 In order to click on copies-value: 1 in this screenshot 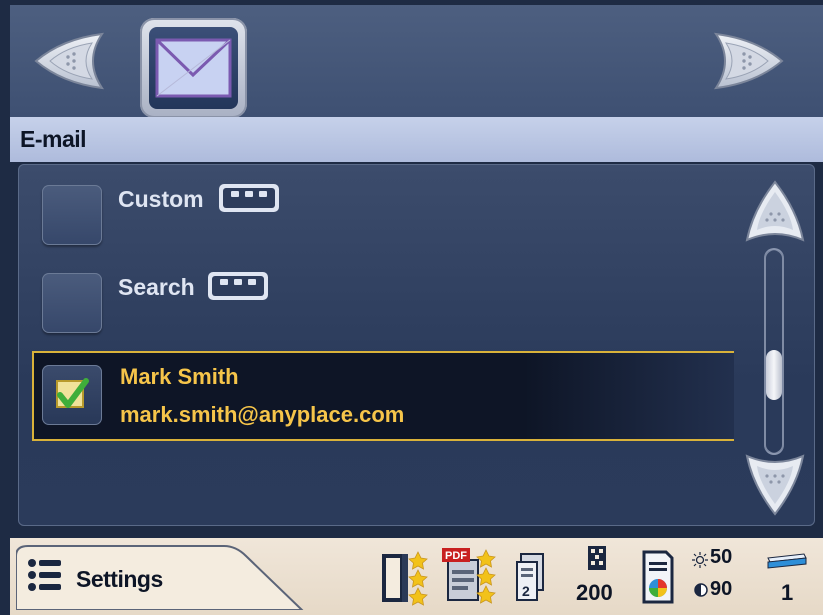, I will do `click(787, 592)`.